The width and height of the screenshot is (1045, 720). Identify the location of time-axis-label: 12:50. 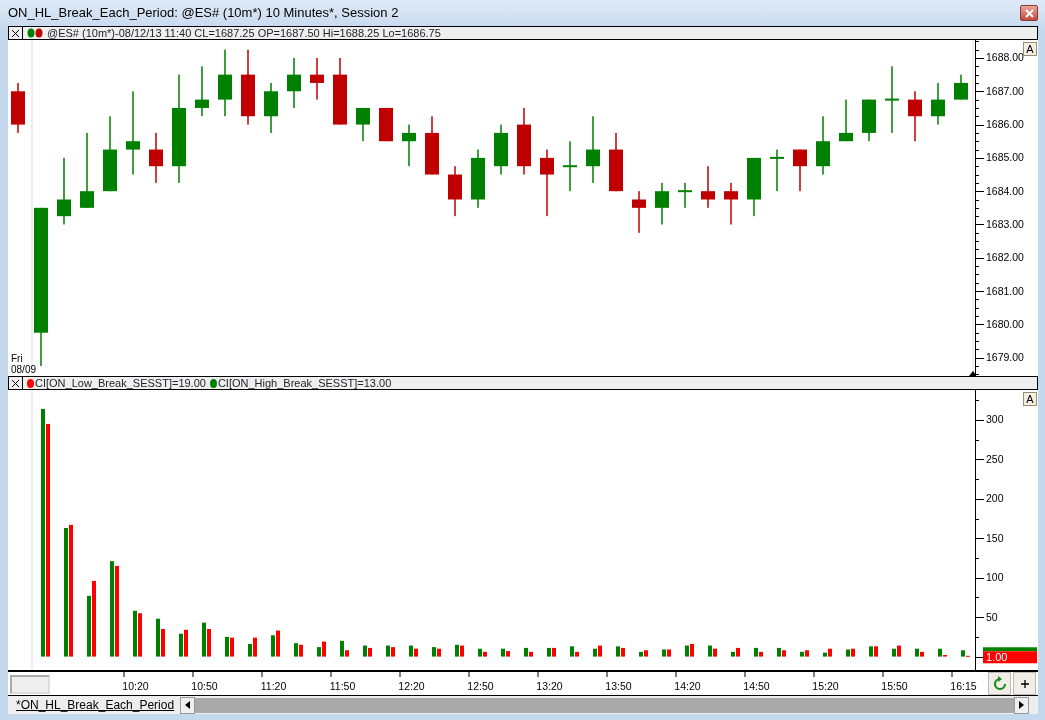
(480, 686).